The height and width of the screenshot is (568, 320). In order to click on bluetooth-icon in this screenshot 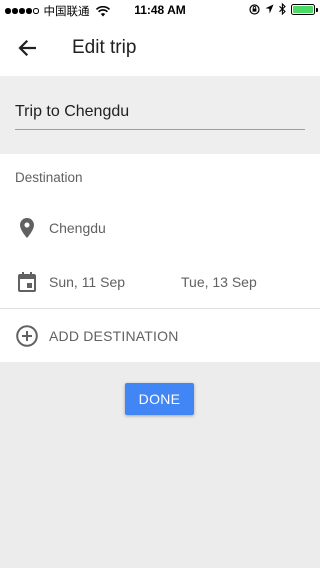, I will do `click(282, 9)`.